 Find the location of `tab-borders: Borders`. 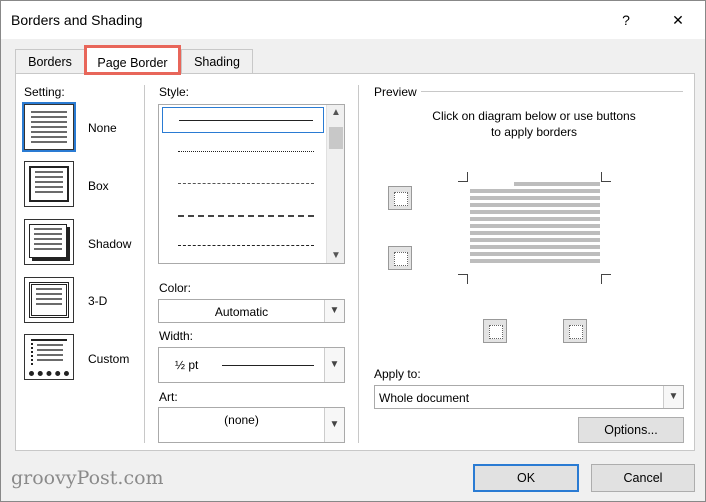

tab-borders: Borders is located at coordinates (50, 61).